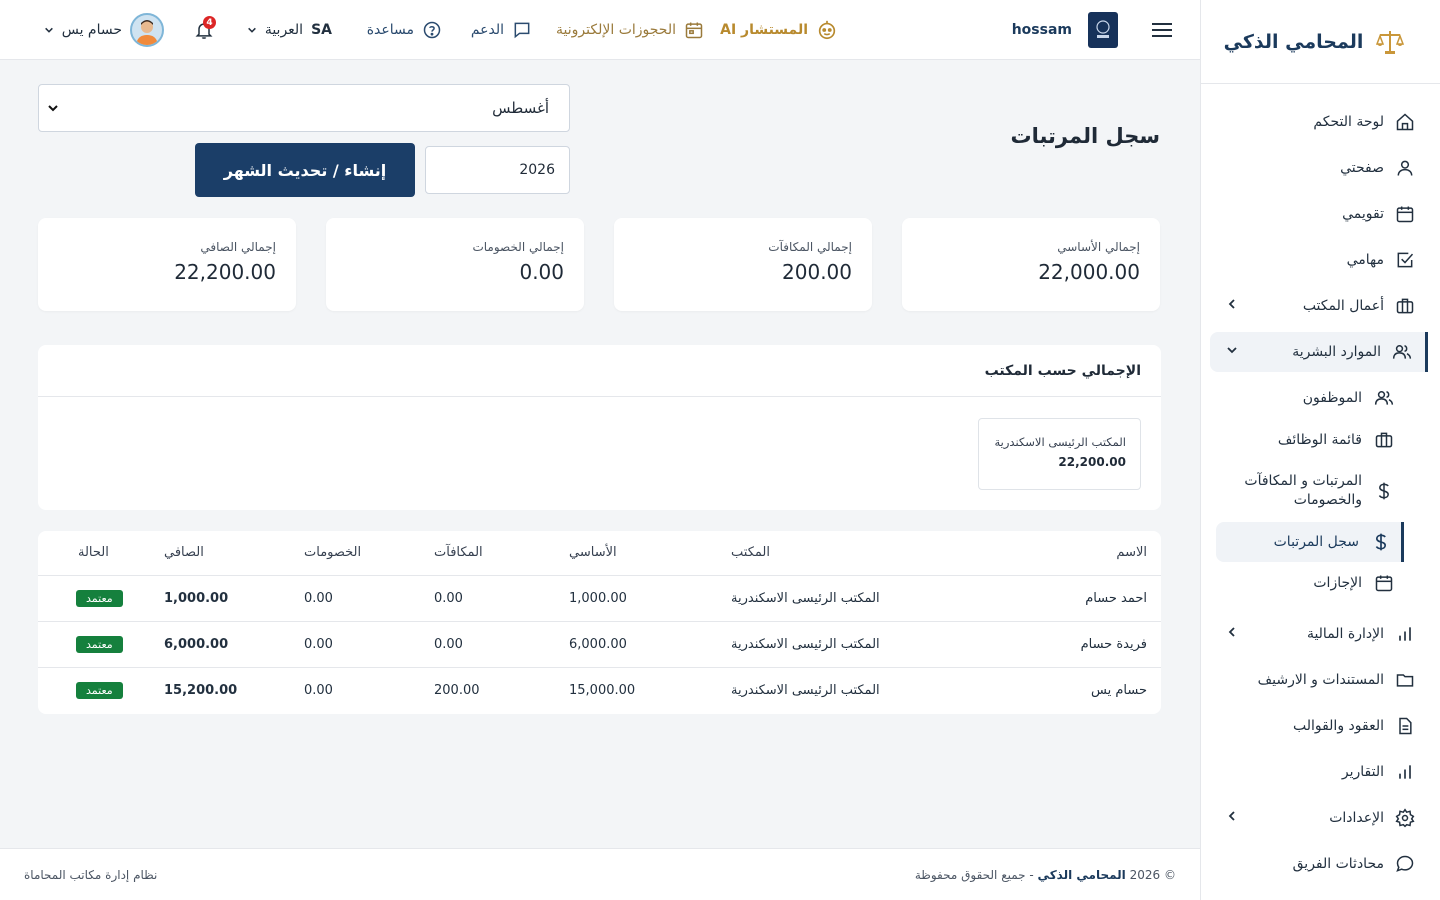 This screenshot has width=1440, height=900. Describe the element at coordinates (497, 170) in the screenshot. I see `year-input` at that location.